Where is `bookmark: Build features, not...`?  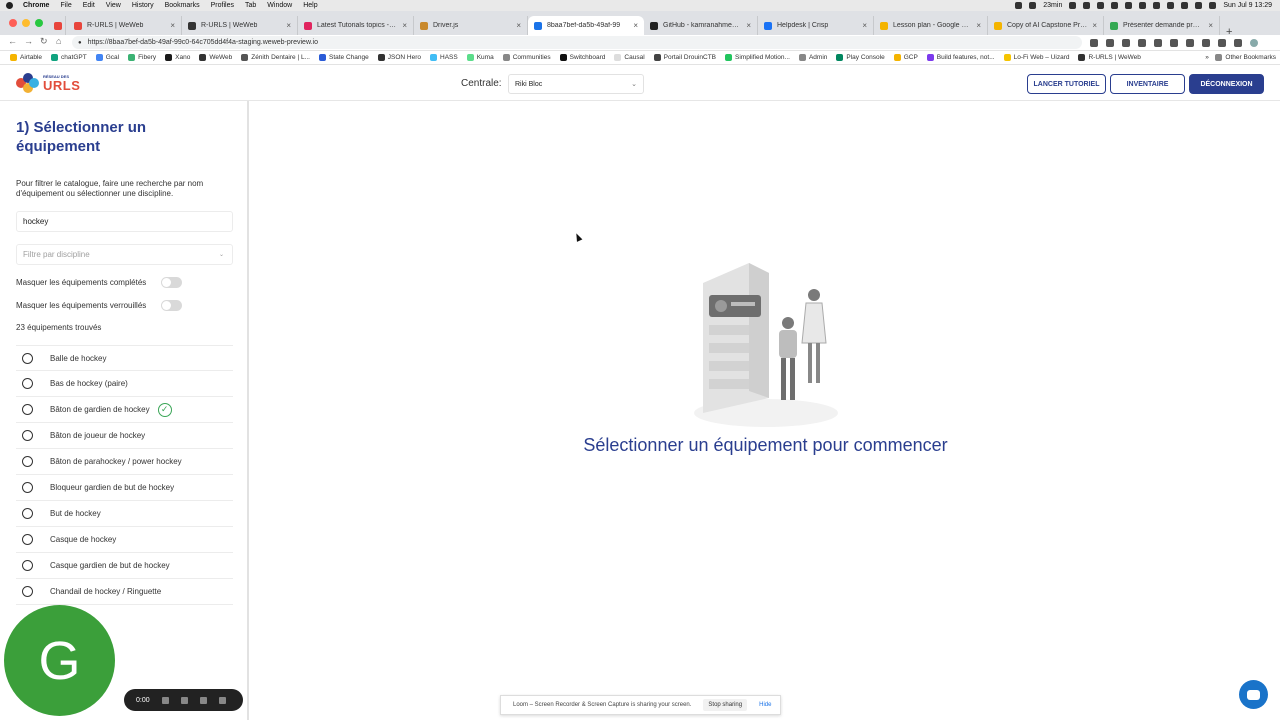
bookmark: Build features, not... is located at coordinates (960, 57).